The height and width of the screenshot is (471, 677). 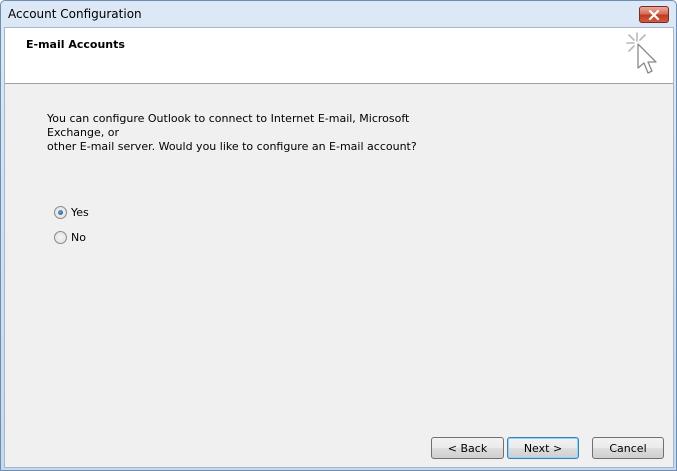 I want to click on radio-label-no: No, so click(x=78, y=237).